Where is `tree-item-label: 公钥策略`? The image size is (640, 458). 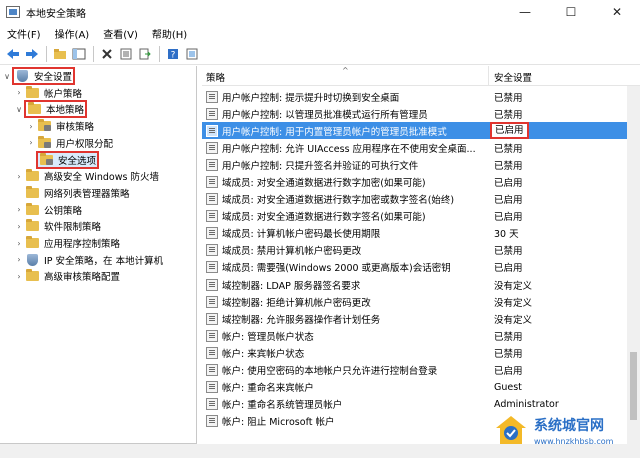 tree-item-label: 公钥策略 is located at coordinates (63, 211).